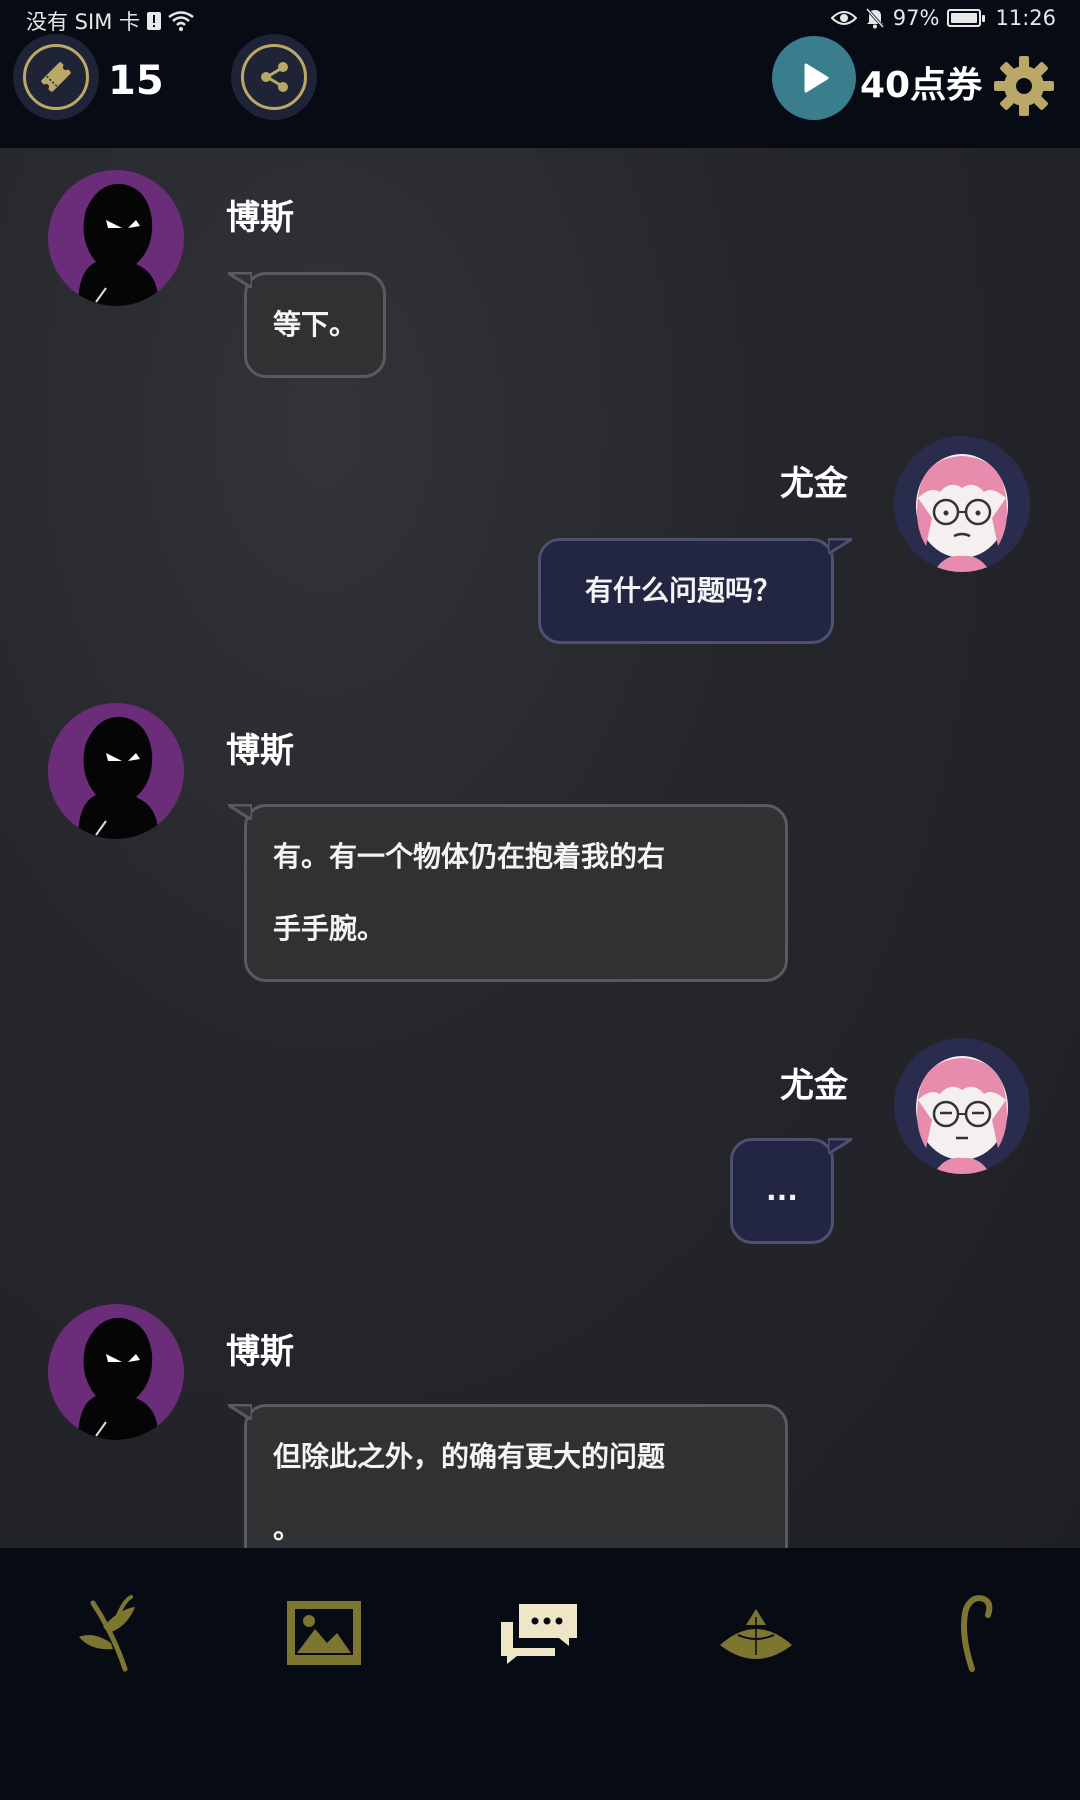 Image resolution: width=1080 pixels, height=1800 pixels. What do you see at coordinates (83, 22) in the screenshot?
I see `carrier-text: 没有 SIM 卡` at bounding box center [83, 22].